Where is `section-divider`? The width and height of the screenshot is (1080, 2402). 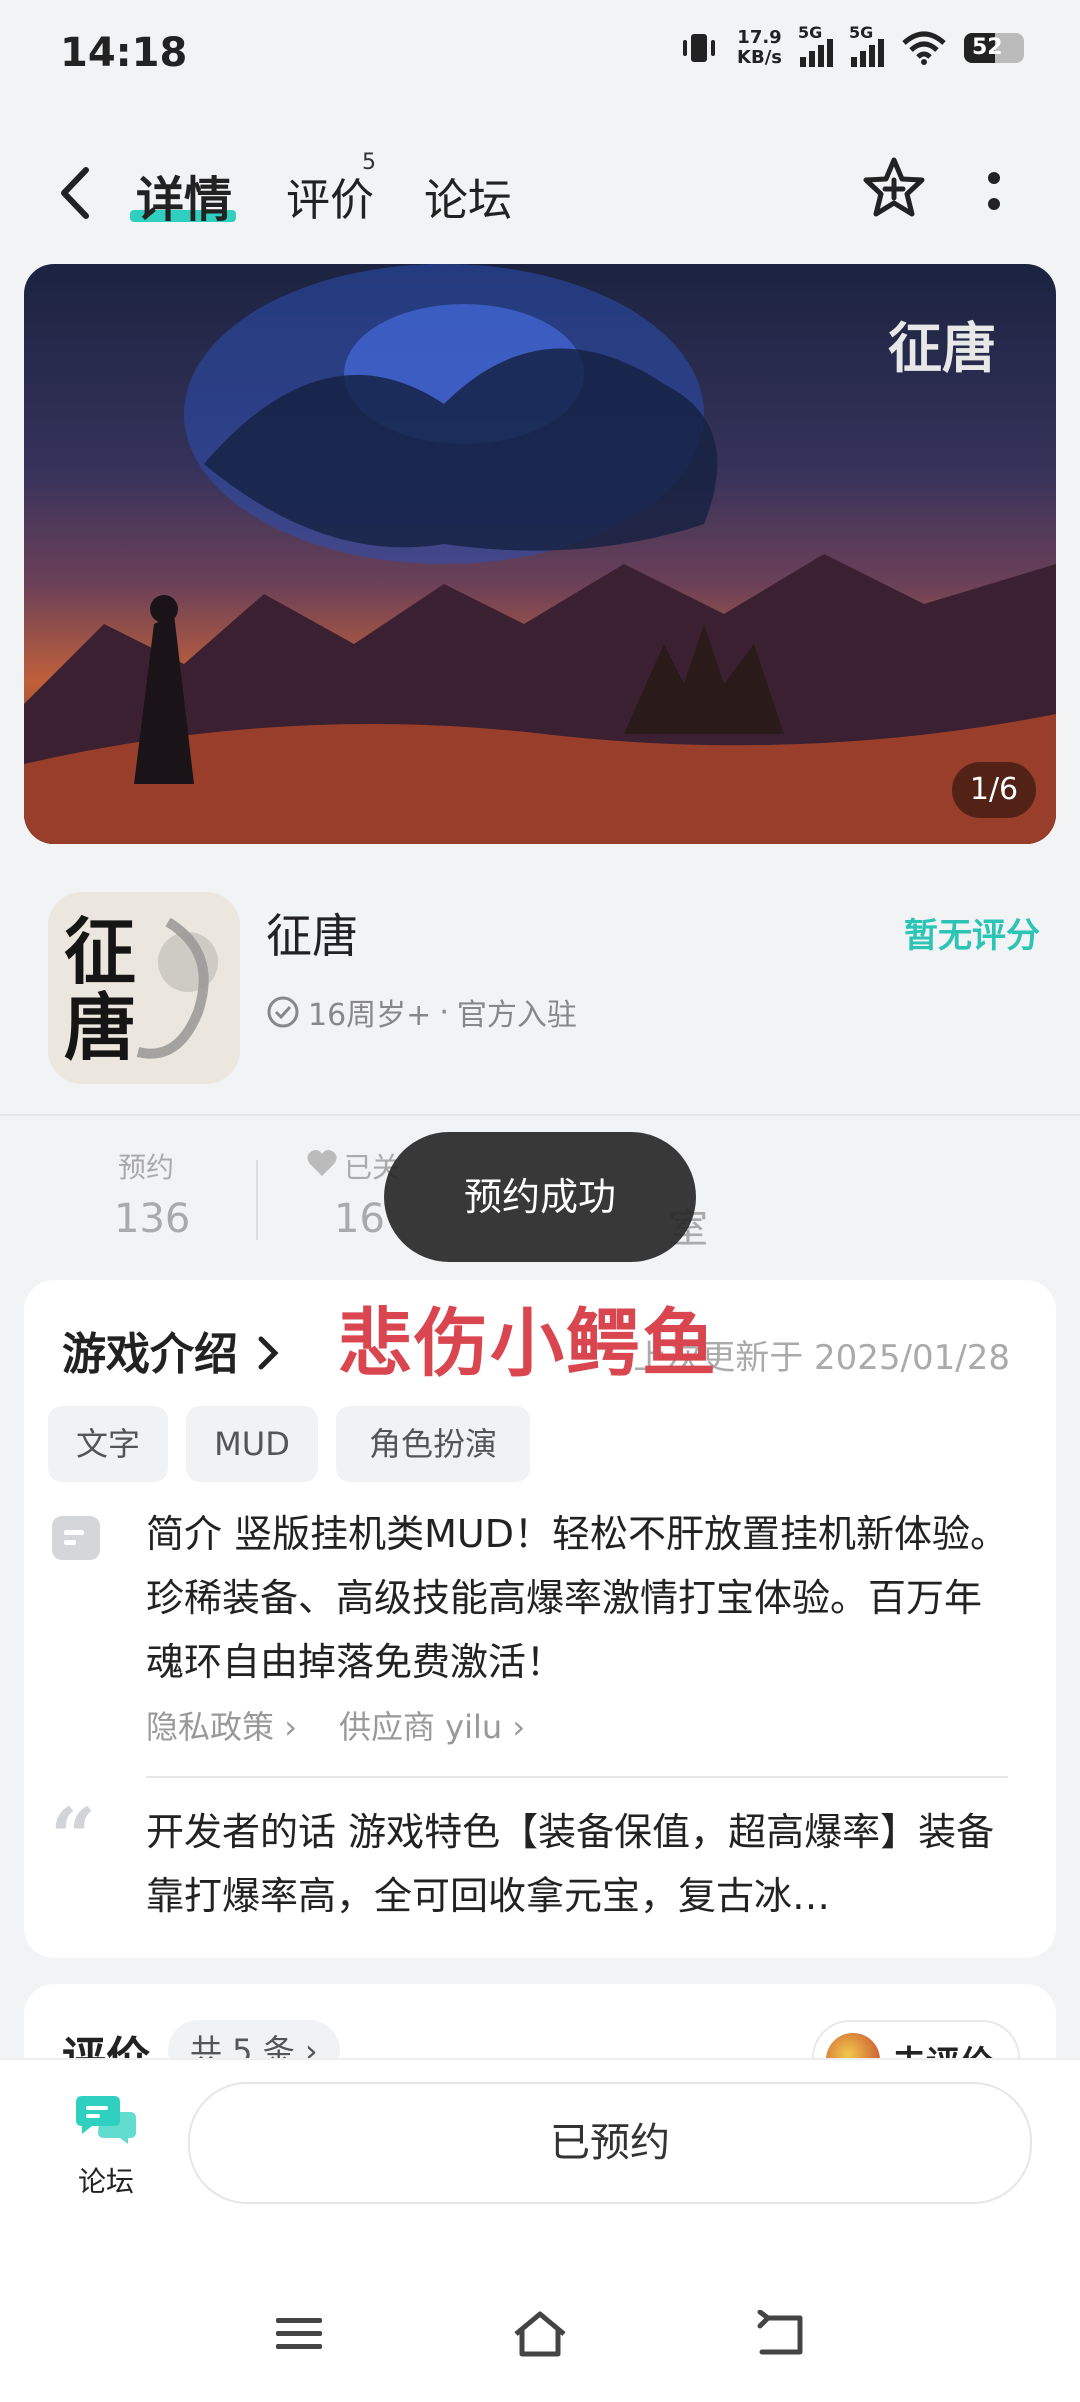
section-divider is located at coordinates (540, 1115).